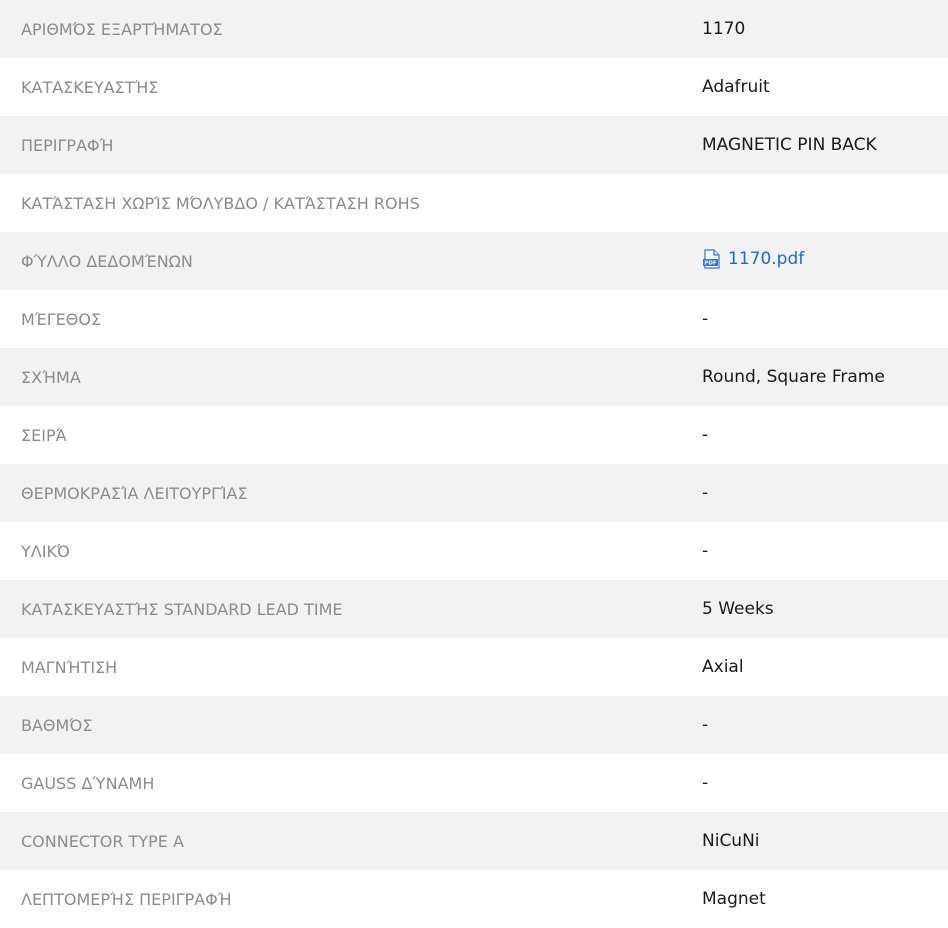  What do you see at coordinates (474, 435) in the screenshot?
I see `spec-row-series: ΣΕΙΡΆ -` at bounding box center [474, 435].